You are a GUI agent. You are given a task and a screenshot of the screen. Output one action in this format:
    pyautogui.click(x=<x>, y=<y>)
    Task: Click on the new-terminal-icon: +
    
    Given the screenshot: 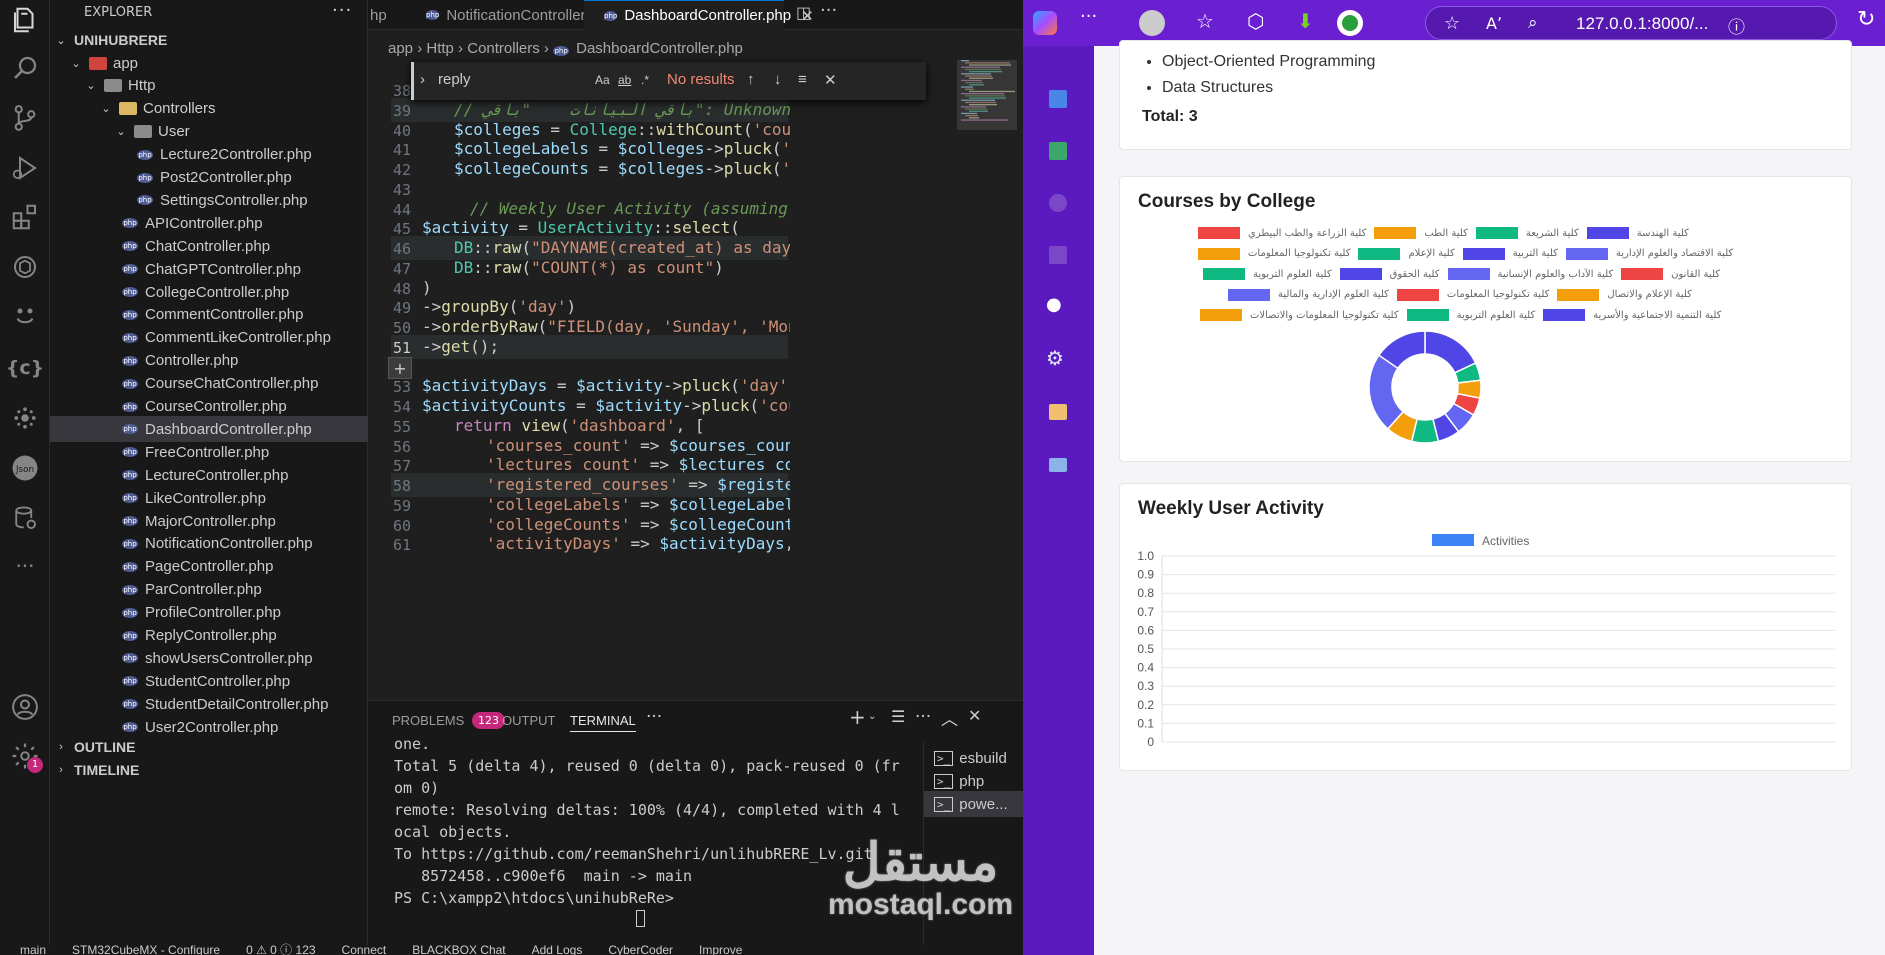 What is the action you would take?
    pyautogui.click(x=857, y=717)
    